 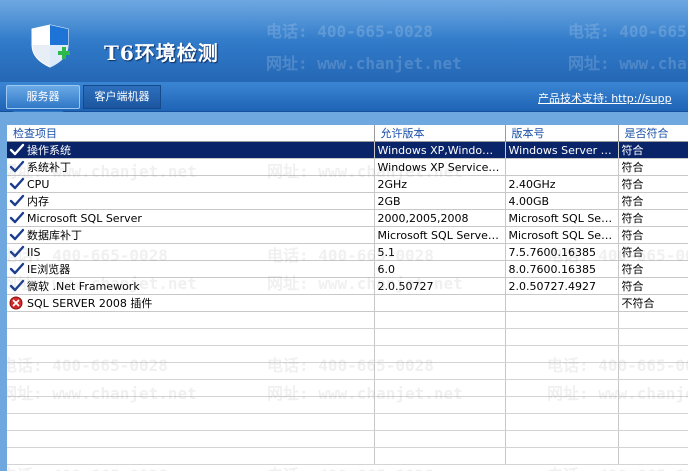 I want to click on error-icon, so click(x=17, y=303).